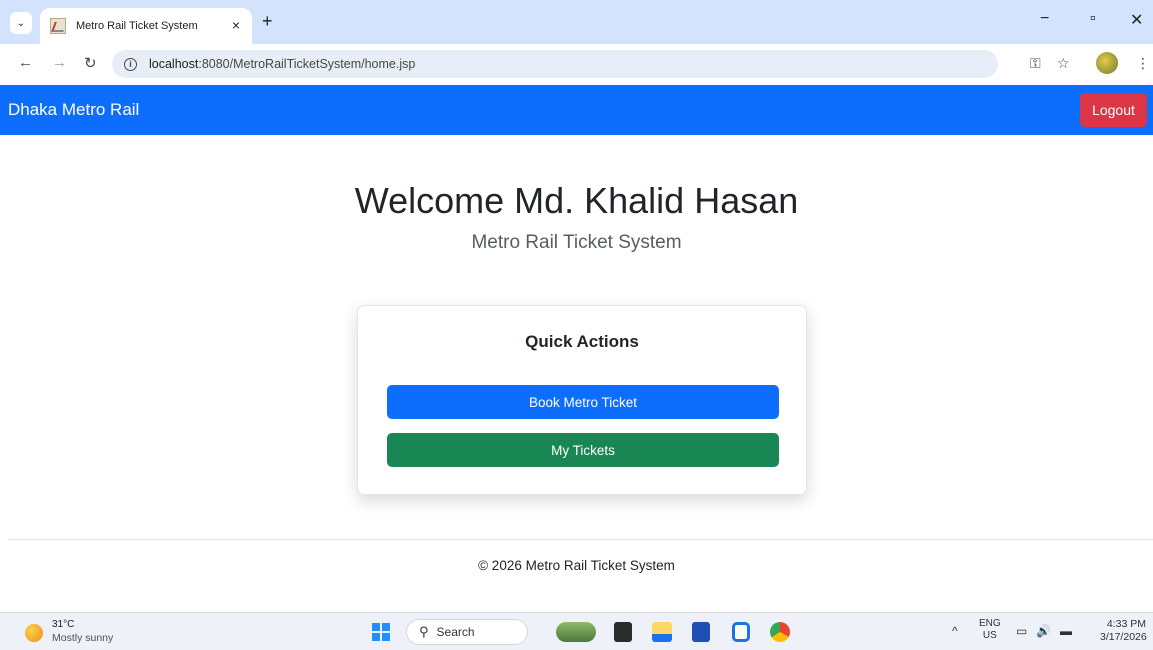  Describe the element at coordinates (63, 624) in the screenshot. I see `weather-temperature: 31°C` at that location.